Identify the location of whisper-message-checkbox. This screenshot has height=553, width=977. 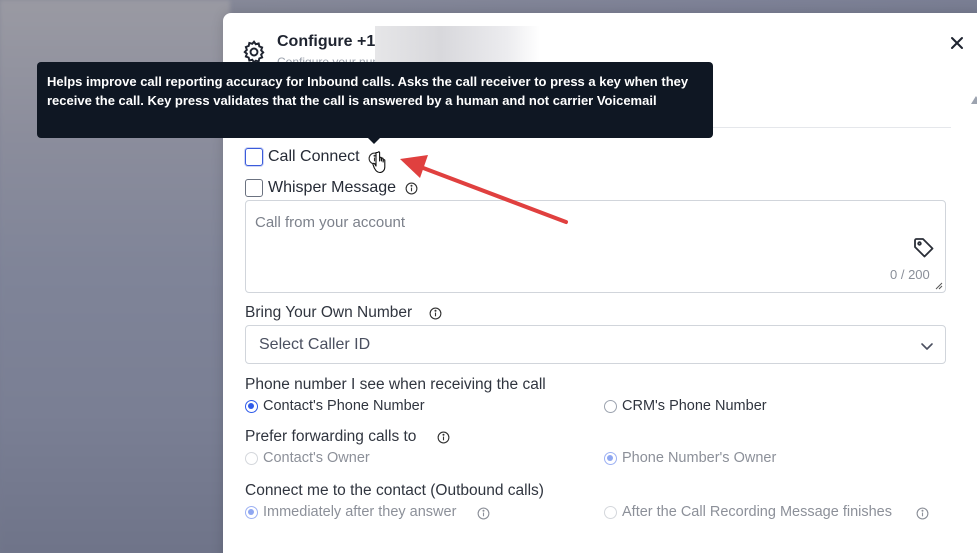
(254, 188).